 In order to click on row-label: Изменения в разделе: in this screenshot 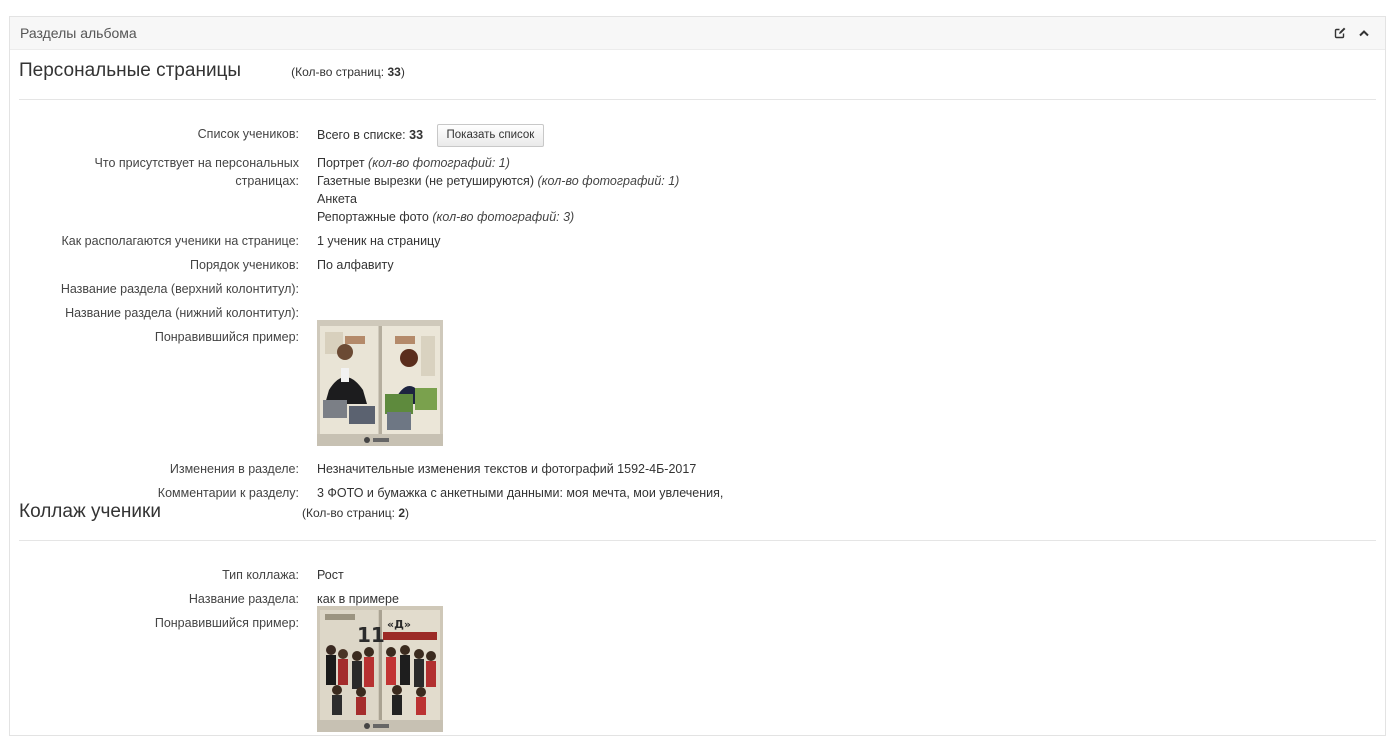, I will do `click(234, 469)`.